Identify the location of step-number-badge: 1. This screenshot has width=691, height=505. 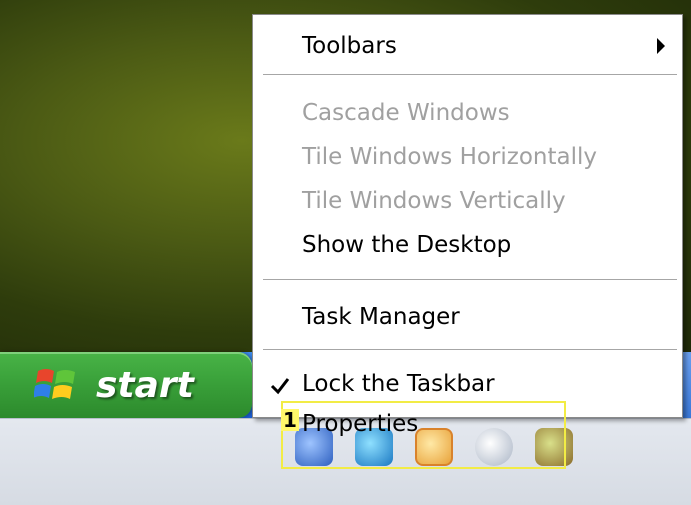
(290, 420).